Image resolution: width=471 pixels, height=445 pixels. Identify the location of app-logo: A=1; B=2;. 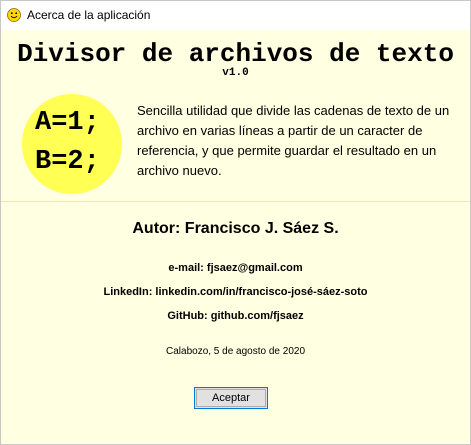
(72, 144).